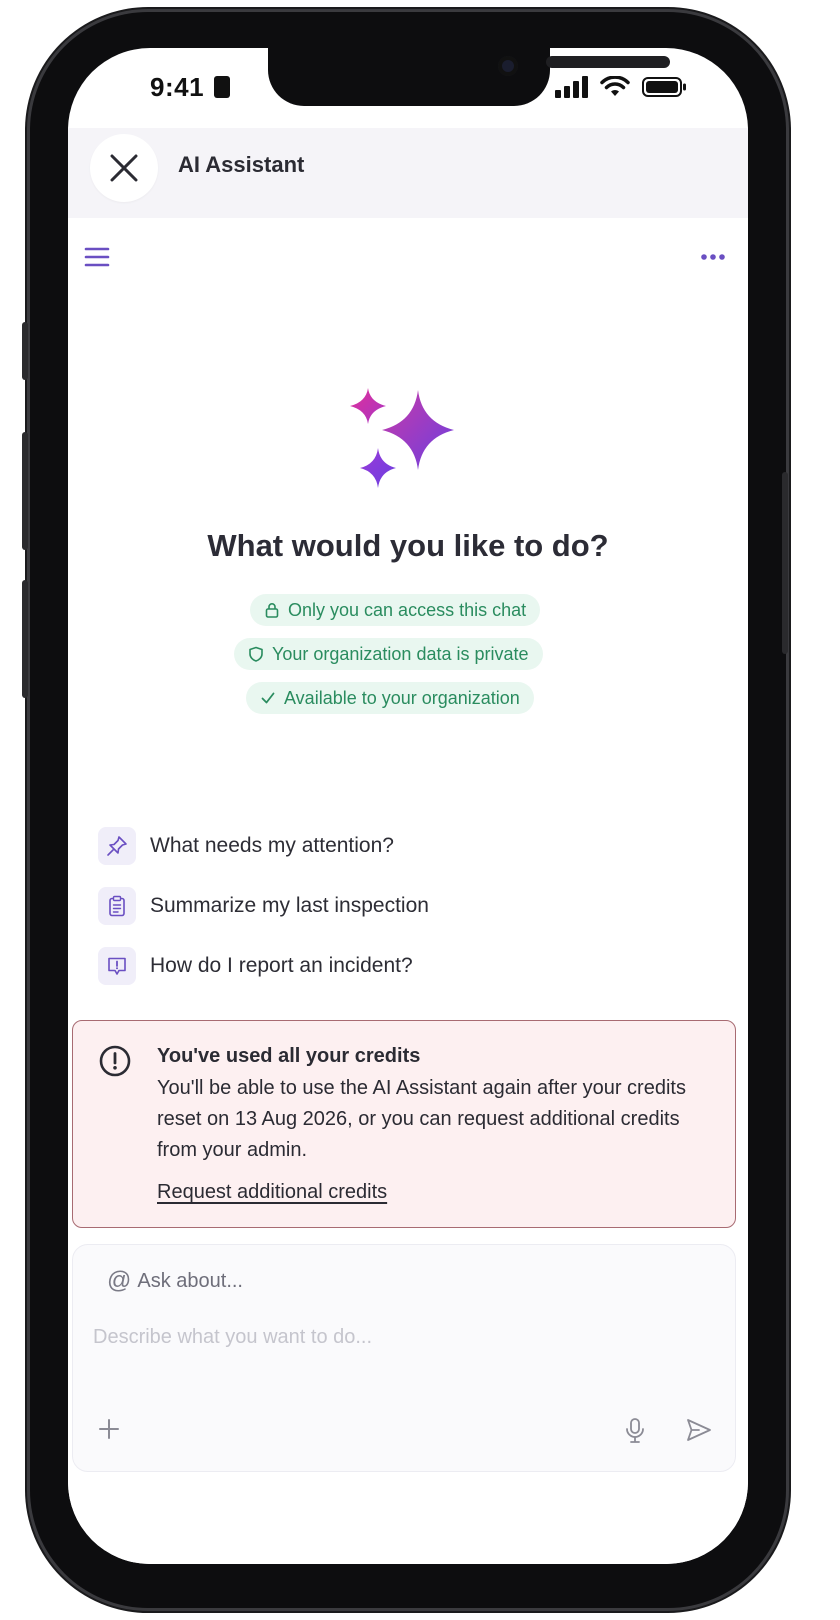 This screenshot has width=840, height=1620. I want to click on power-button, so click(785, 563).